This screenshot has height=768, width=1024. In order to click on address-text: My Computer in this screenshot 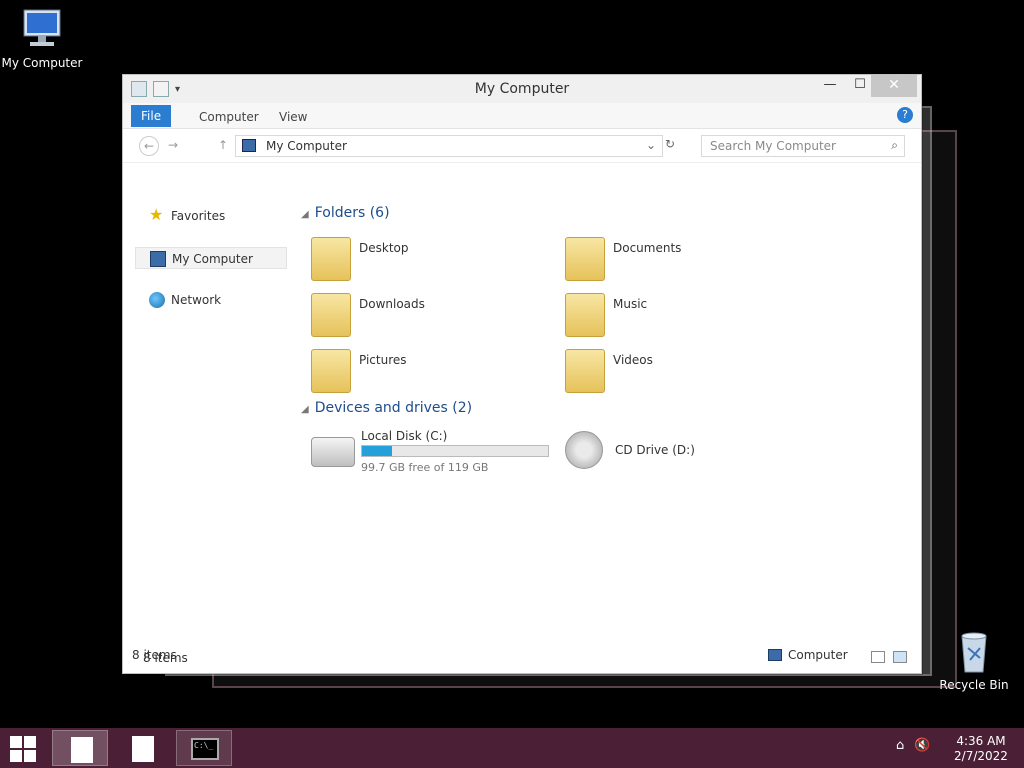, I will do `click(306, 146)`.